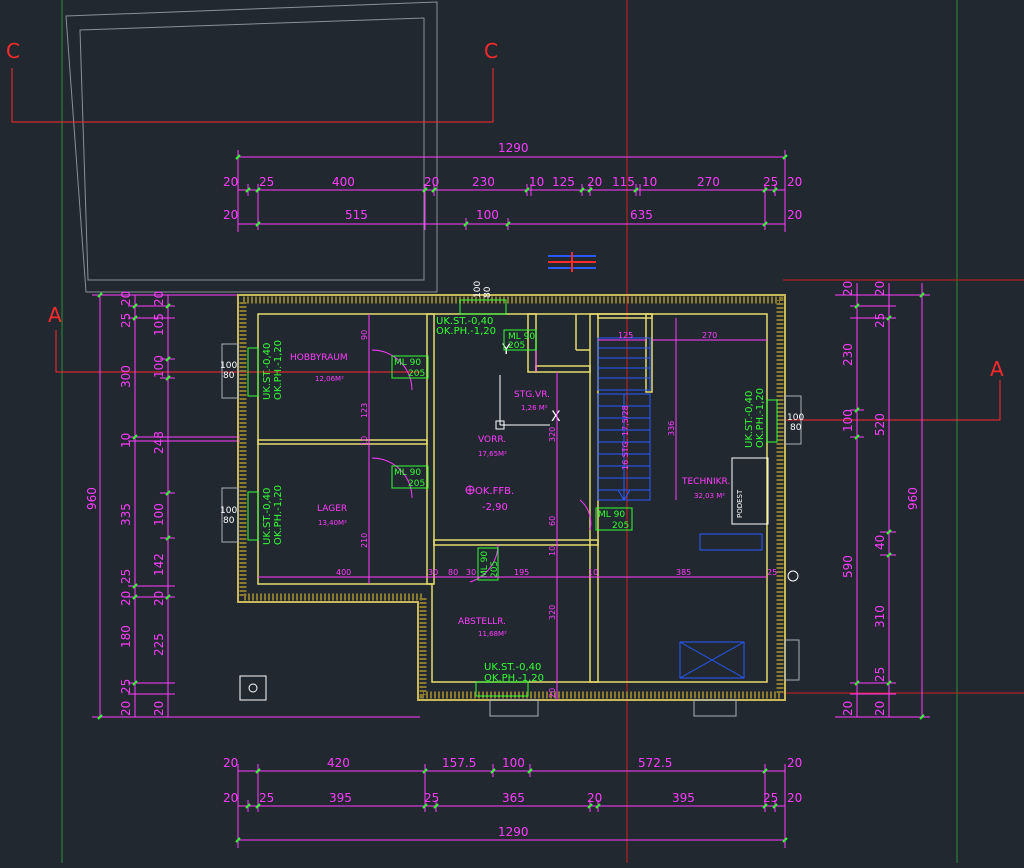 The image size is (1024, 868). What do you see at coordinates (159, 298) in the screenshot?
I see `dim-left-c2-0: 20` at bounding box center [159, 298].